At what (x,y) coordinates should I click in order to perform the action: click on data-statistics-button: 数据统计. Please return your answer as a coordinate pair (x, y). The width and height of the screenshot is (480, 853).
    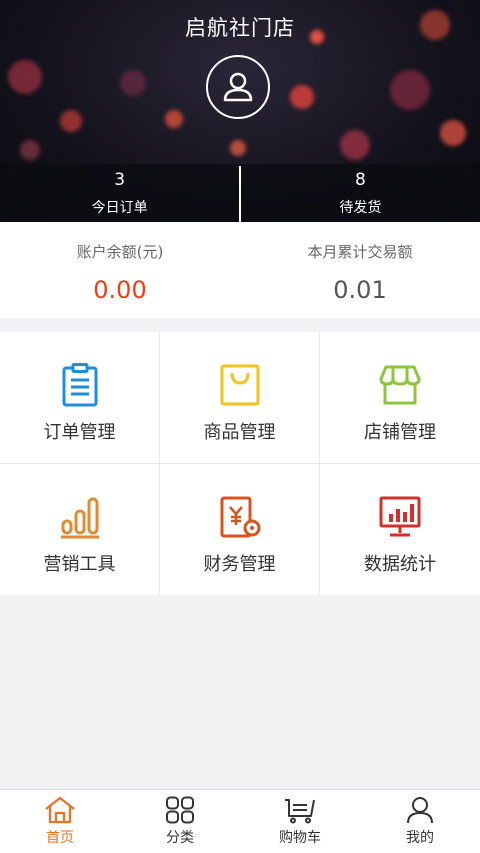
    Looking at the image, I should click on (400, 529).